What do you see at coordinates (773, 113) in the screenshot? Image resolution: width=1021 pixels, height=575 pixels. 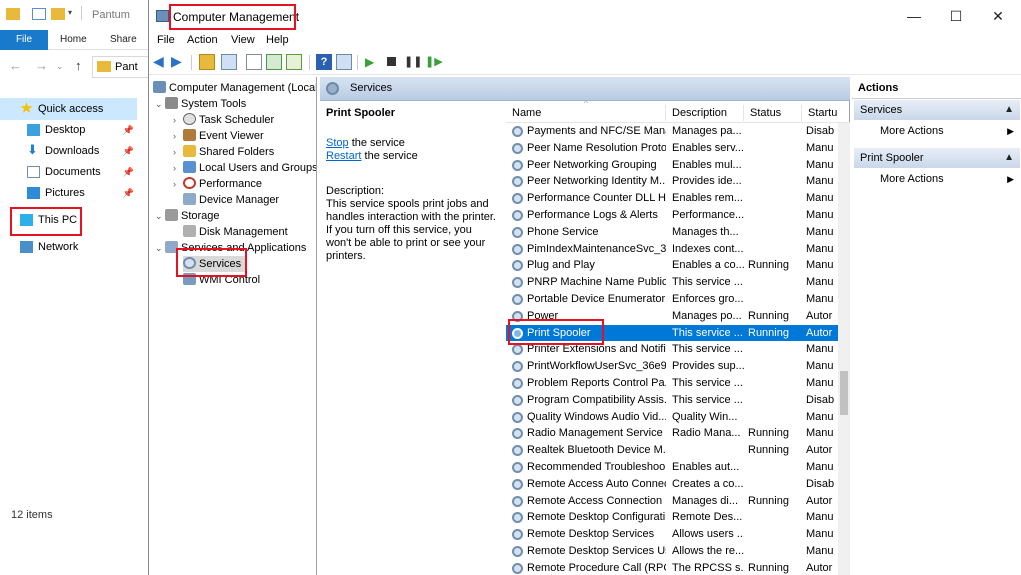 I see `column-header-status: Status` at bounding box center [773, 113].